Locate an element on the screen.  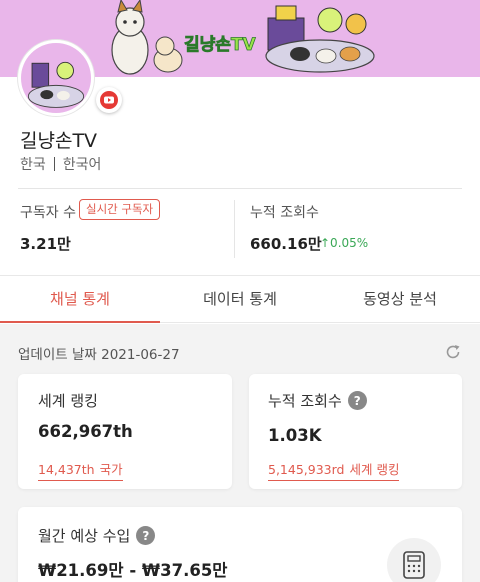
cumulative-views-card: 누적 조회수 ? 1.03K 5,145,933rd 세계 랭킹 is located at coordinates (355, 431).